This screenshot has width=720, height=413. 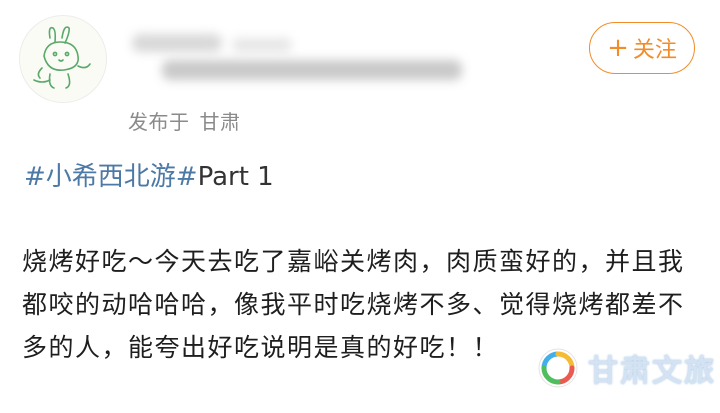 I want to click on username-blurred, so click(x=302, y=55).